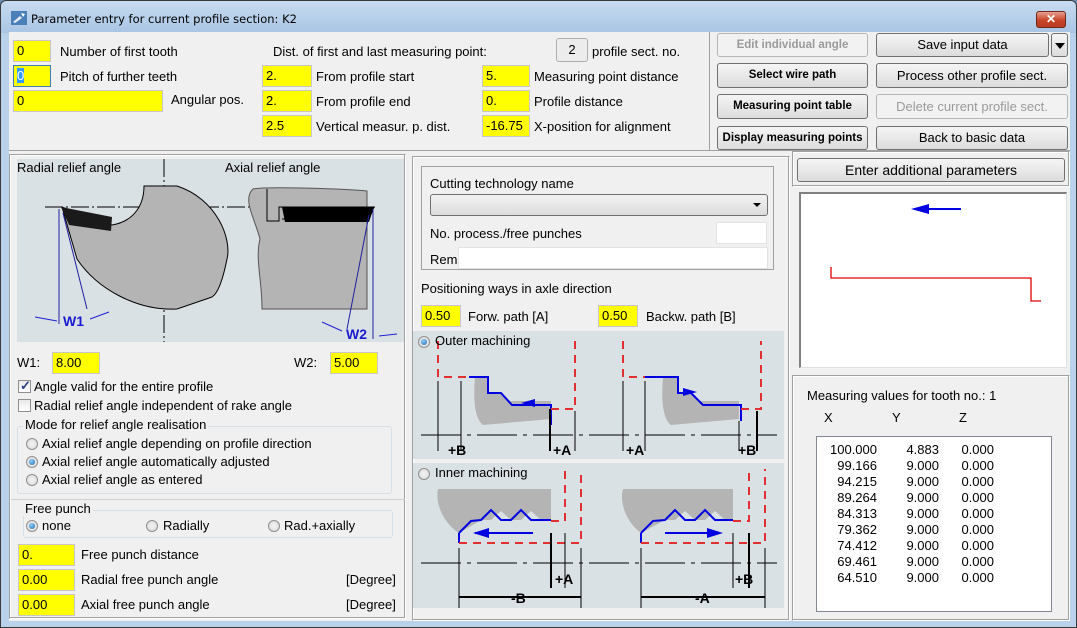 Image resolution: width=1077 pixels, height=628 pixels. Describe the element at coordinates (481, 472) in the screenshot. I see `inner-machining-label: Inner machining` at that location.